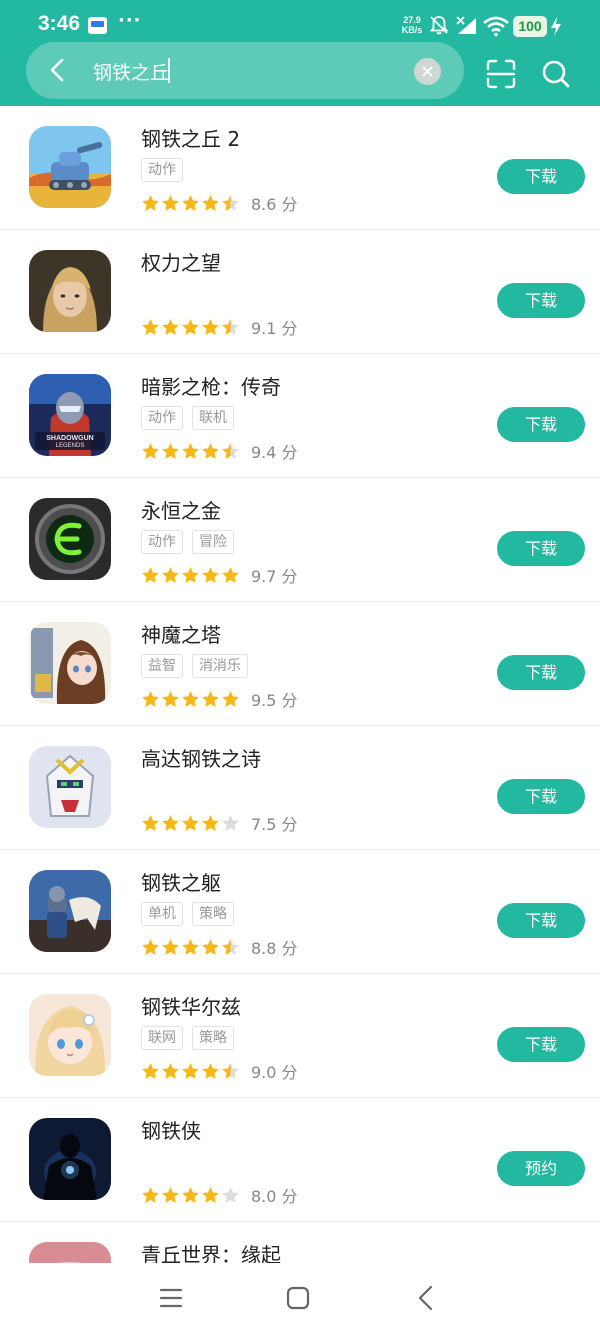 This screenshot has width=600, height=1333. What do you see at coordinates (69, 438) in the screenshot?
I see `svg-text: SHADOWGUN` at bounding box center [69, 438].